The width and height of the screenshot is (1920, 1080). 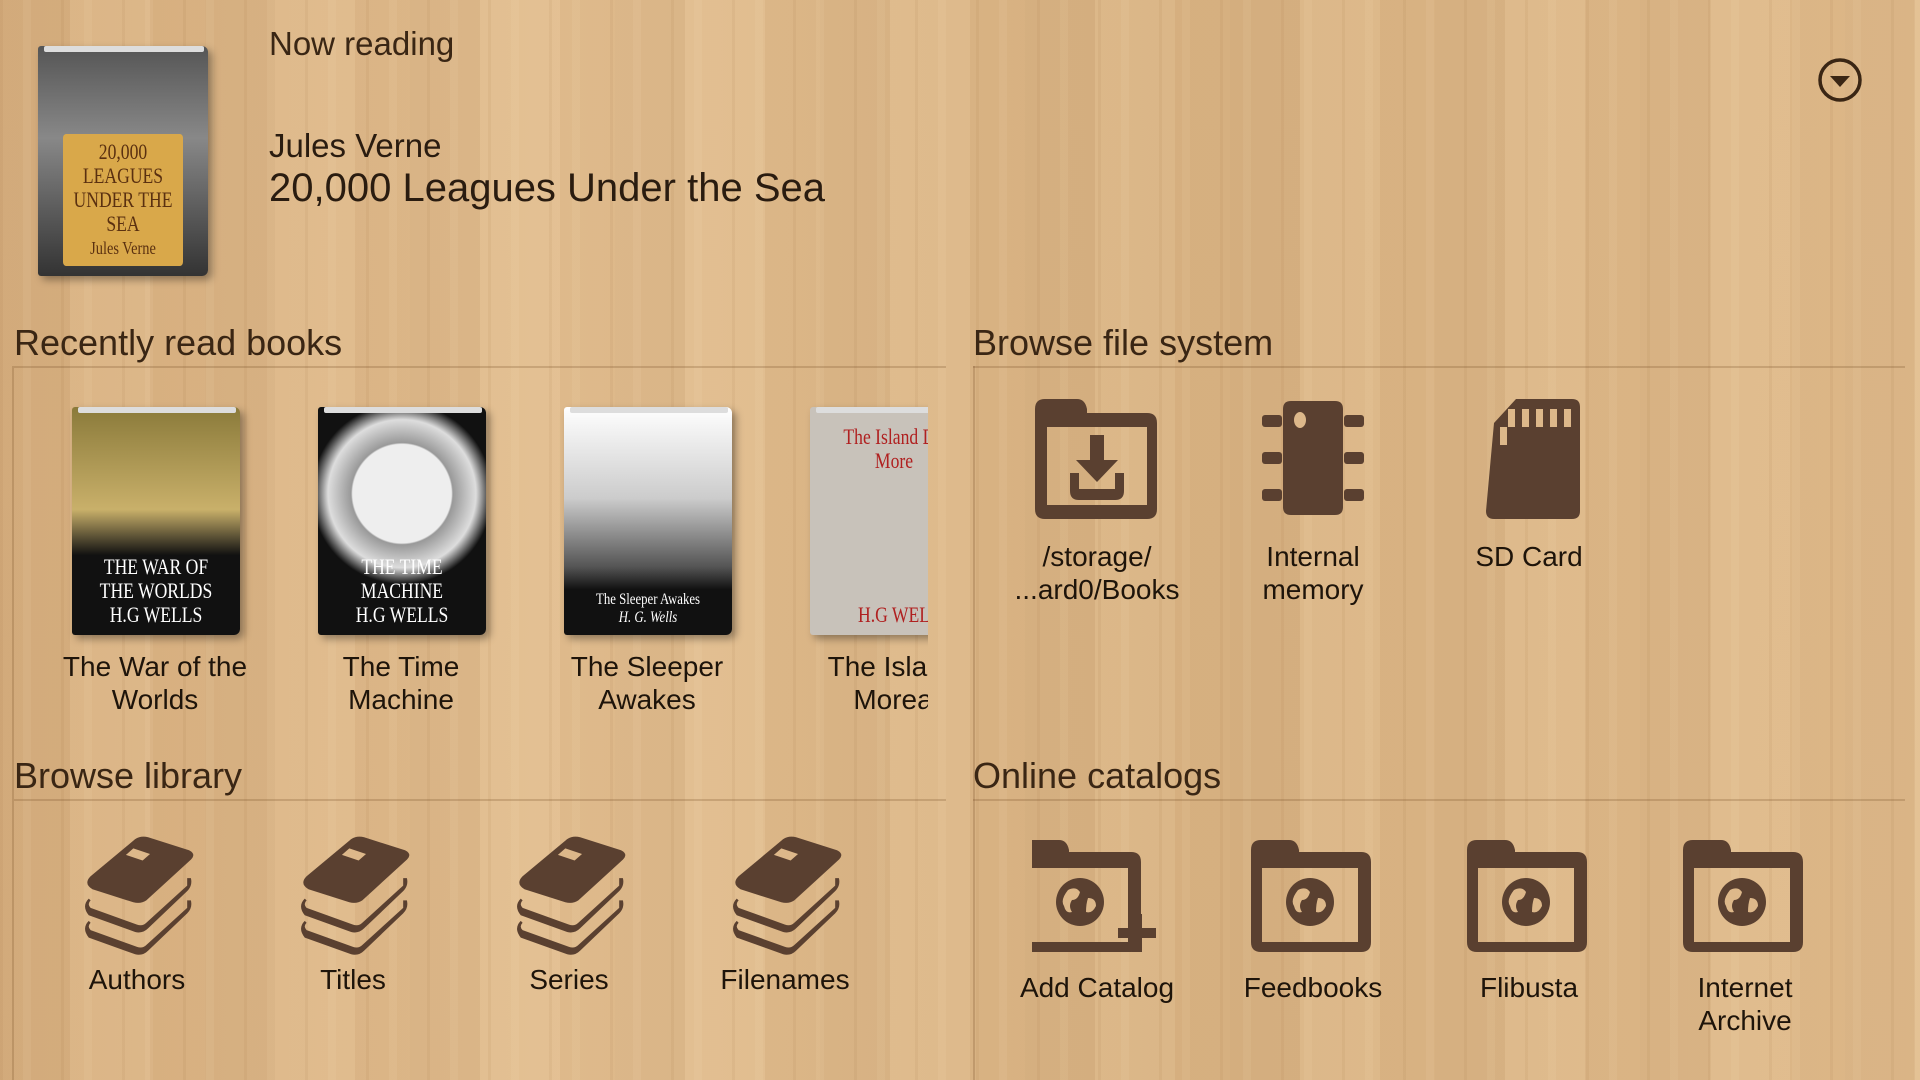 I want to click on now-reading-author: Jules Verne, so click(x=355, y=146).